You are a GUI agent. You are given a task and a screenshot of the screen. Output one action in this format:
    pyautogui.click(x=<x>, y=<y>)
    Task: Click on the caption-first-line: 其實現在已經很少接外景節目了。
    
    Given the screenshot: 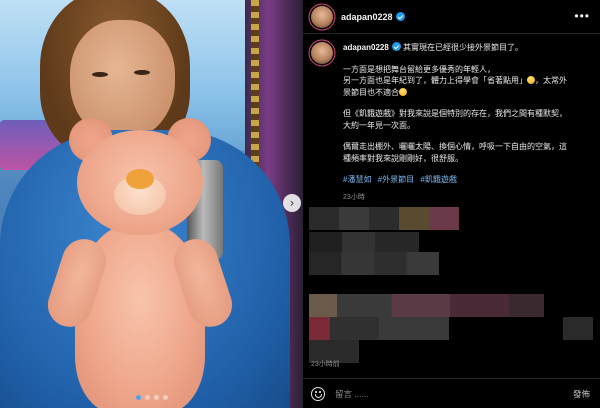 What is the action you would take?
    pyautogui.click(x=463, y=47)
    